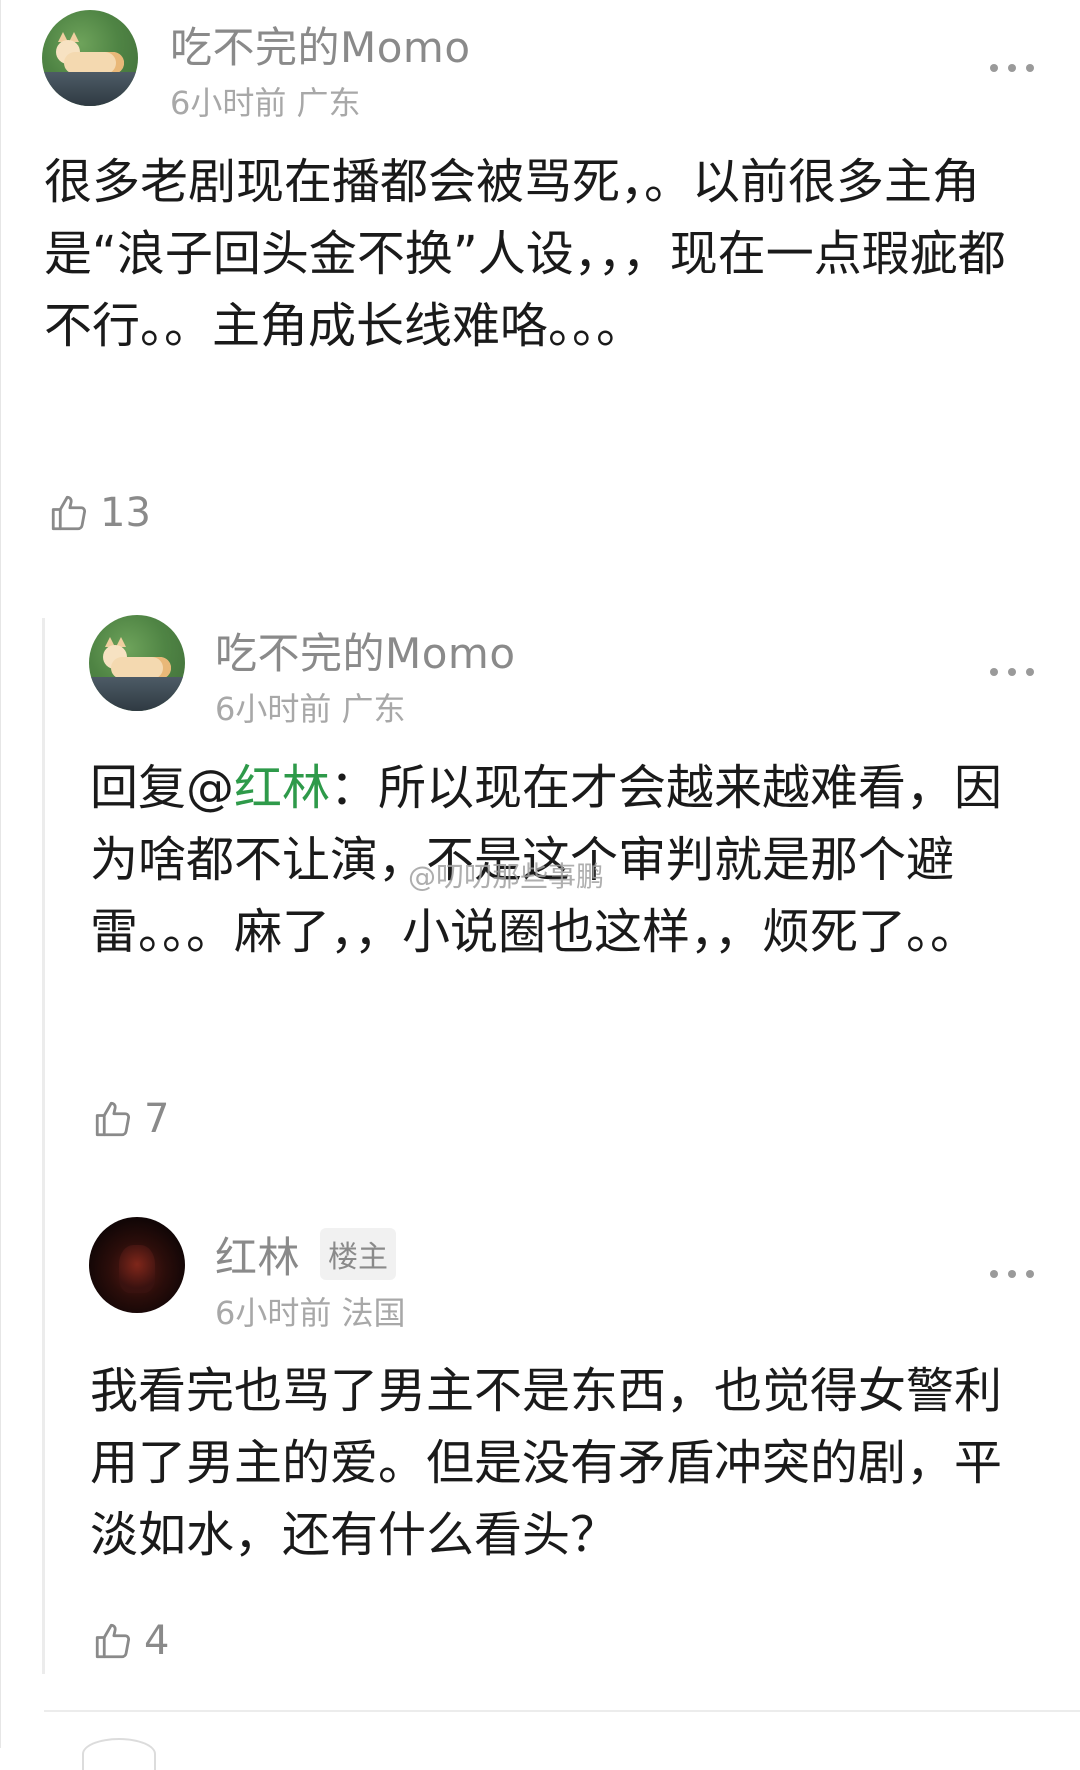 Image resolution: width=1080 pixels, height=1770 pixels. Describe the element at coordinates (125, 513) in the screenshot. I see `like-count: 13` at that location.